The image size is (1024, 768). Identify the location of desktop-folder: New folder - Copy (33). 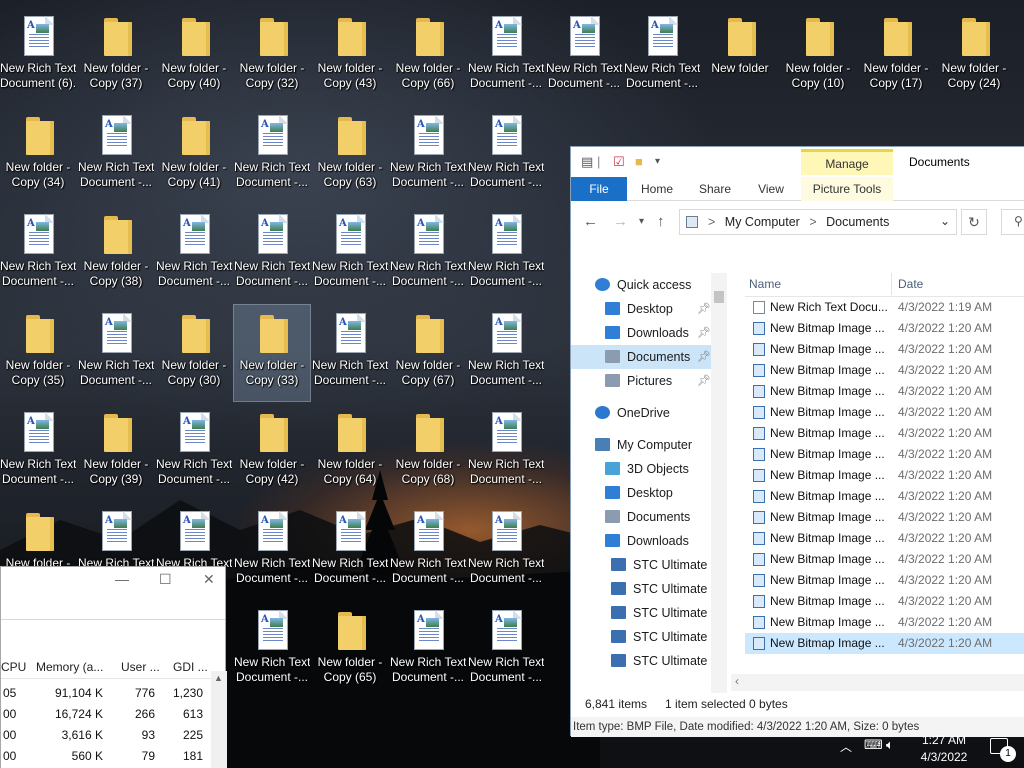
(272, 353).